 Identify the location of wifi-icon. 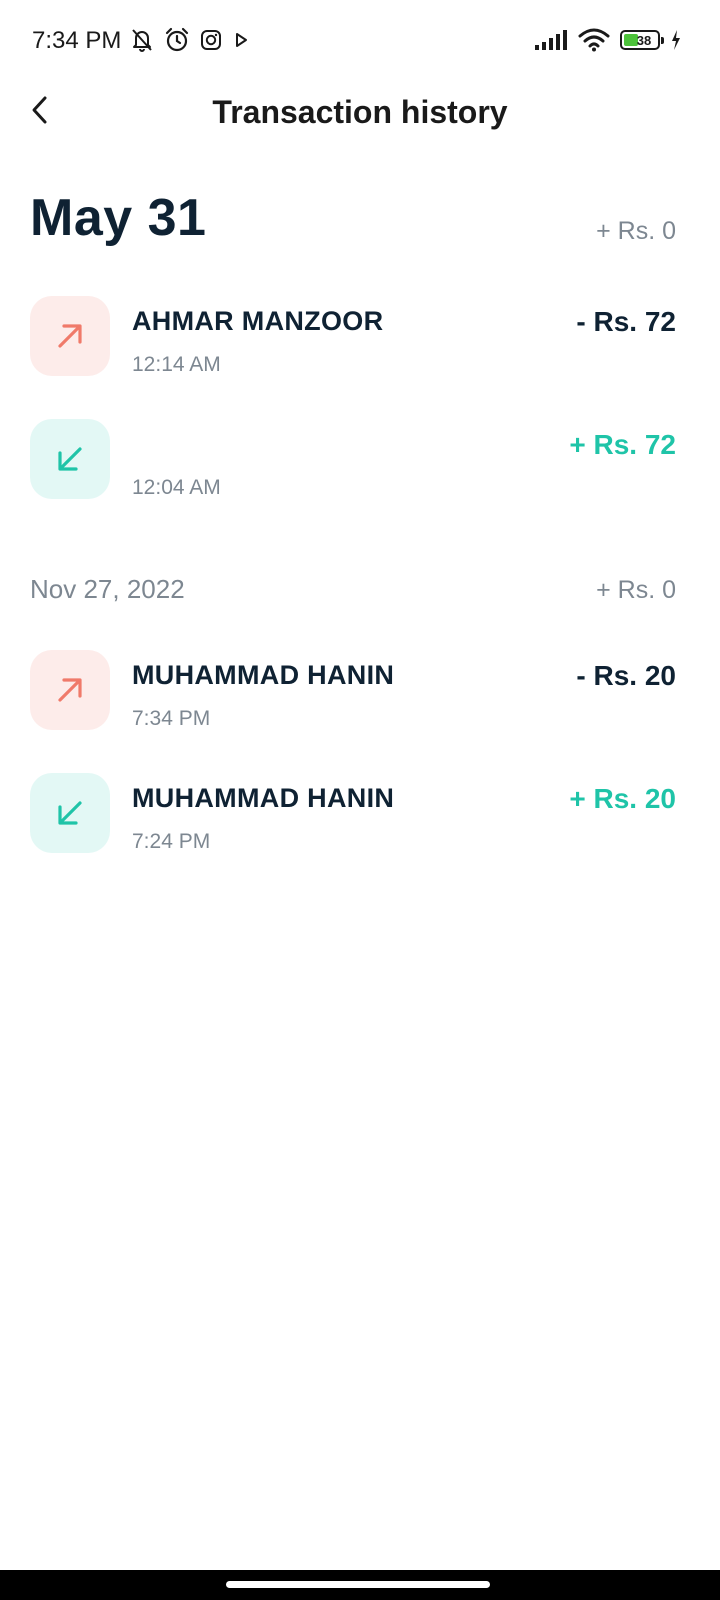
(594, 40).